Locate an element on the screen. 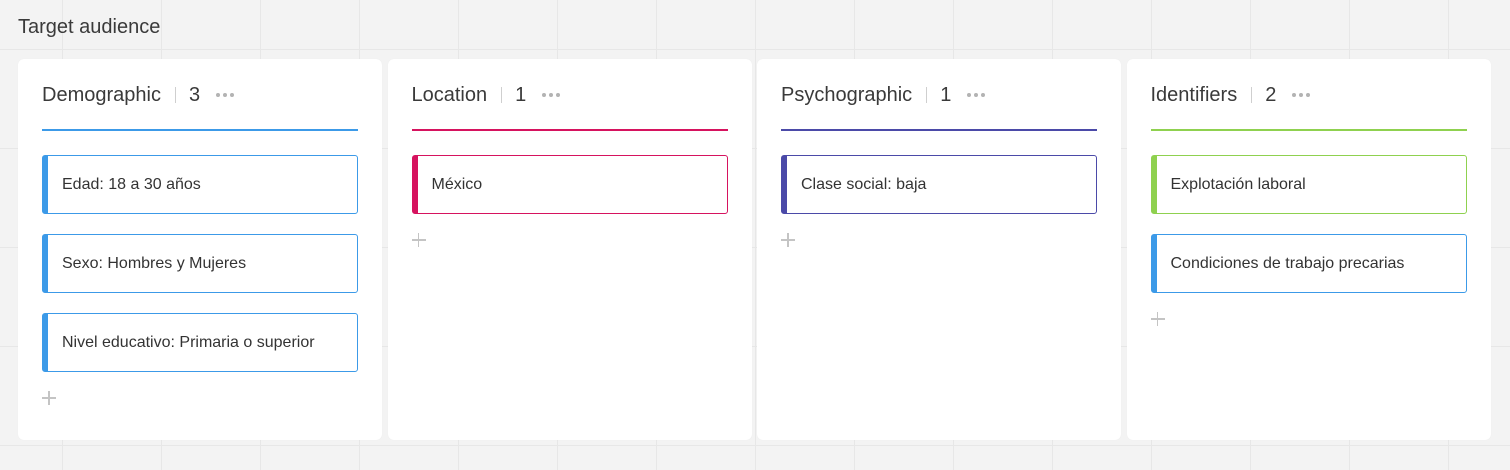 The width and height of the screenshot is (1510, 470). card-edad: Edad: 18 a 30 años is located at coordinates (200, 184).